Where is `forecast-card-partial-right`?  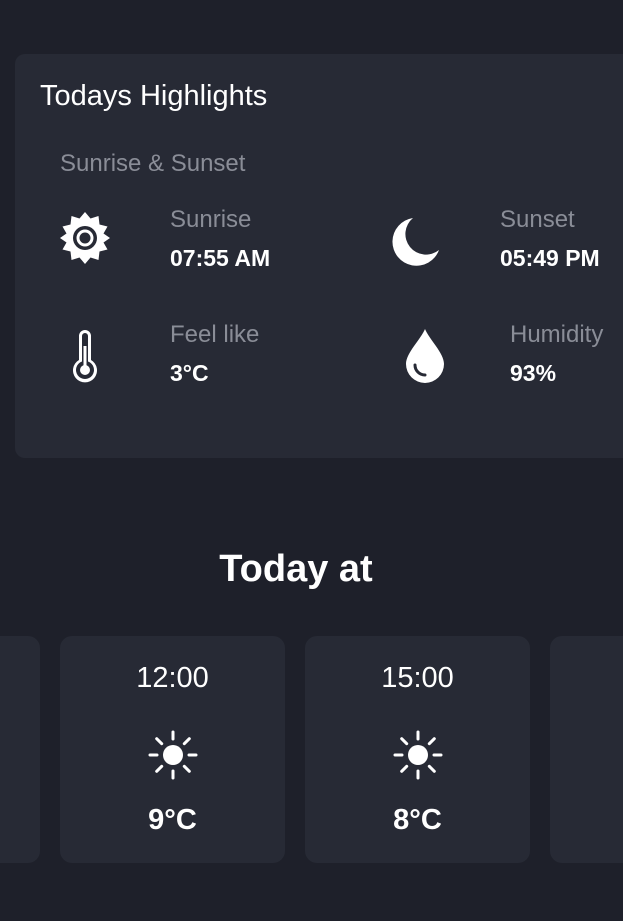 forecast-card-partial-right is located at coordinates (586, 749).